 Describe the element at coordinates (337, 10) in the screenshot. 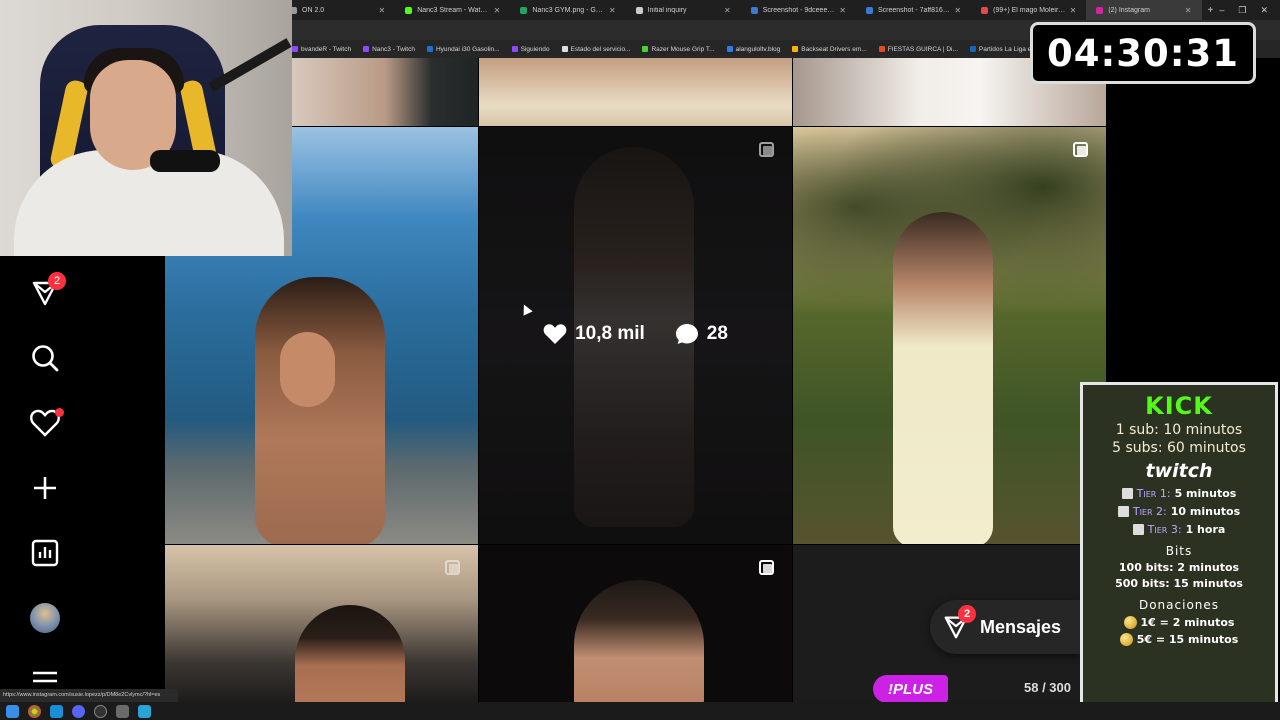

I see `browser-tab: ON 2.0 ✕` at that location.